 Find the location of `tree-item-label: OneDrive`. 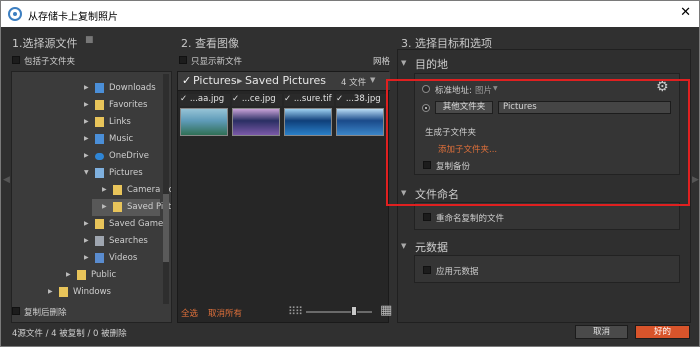

tree-item-label: OneDrive is located at coordinates (129, 156).